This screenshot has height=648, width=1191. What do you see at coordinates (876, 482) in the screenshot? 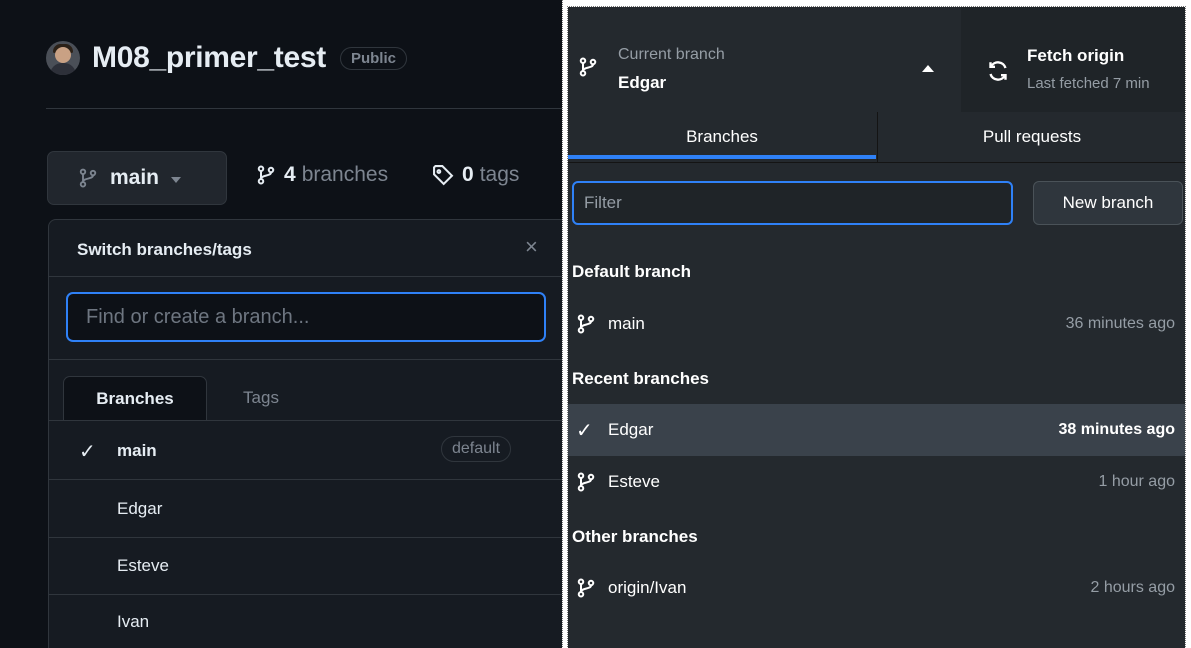
I see `branch-row-esteve: Esteve 1 hour ago` at bounding box center [876, 482].